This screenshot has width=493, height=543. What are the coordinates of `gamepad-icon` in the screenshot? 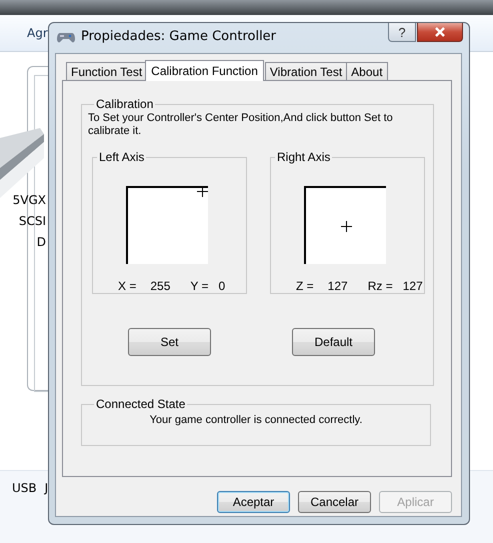 It's located at (66, 36).